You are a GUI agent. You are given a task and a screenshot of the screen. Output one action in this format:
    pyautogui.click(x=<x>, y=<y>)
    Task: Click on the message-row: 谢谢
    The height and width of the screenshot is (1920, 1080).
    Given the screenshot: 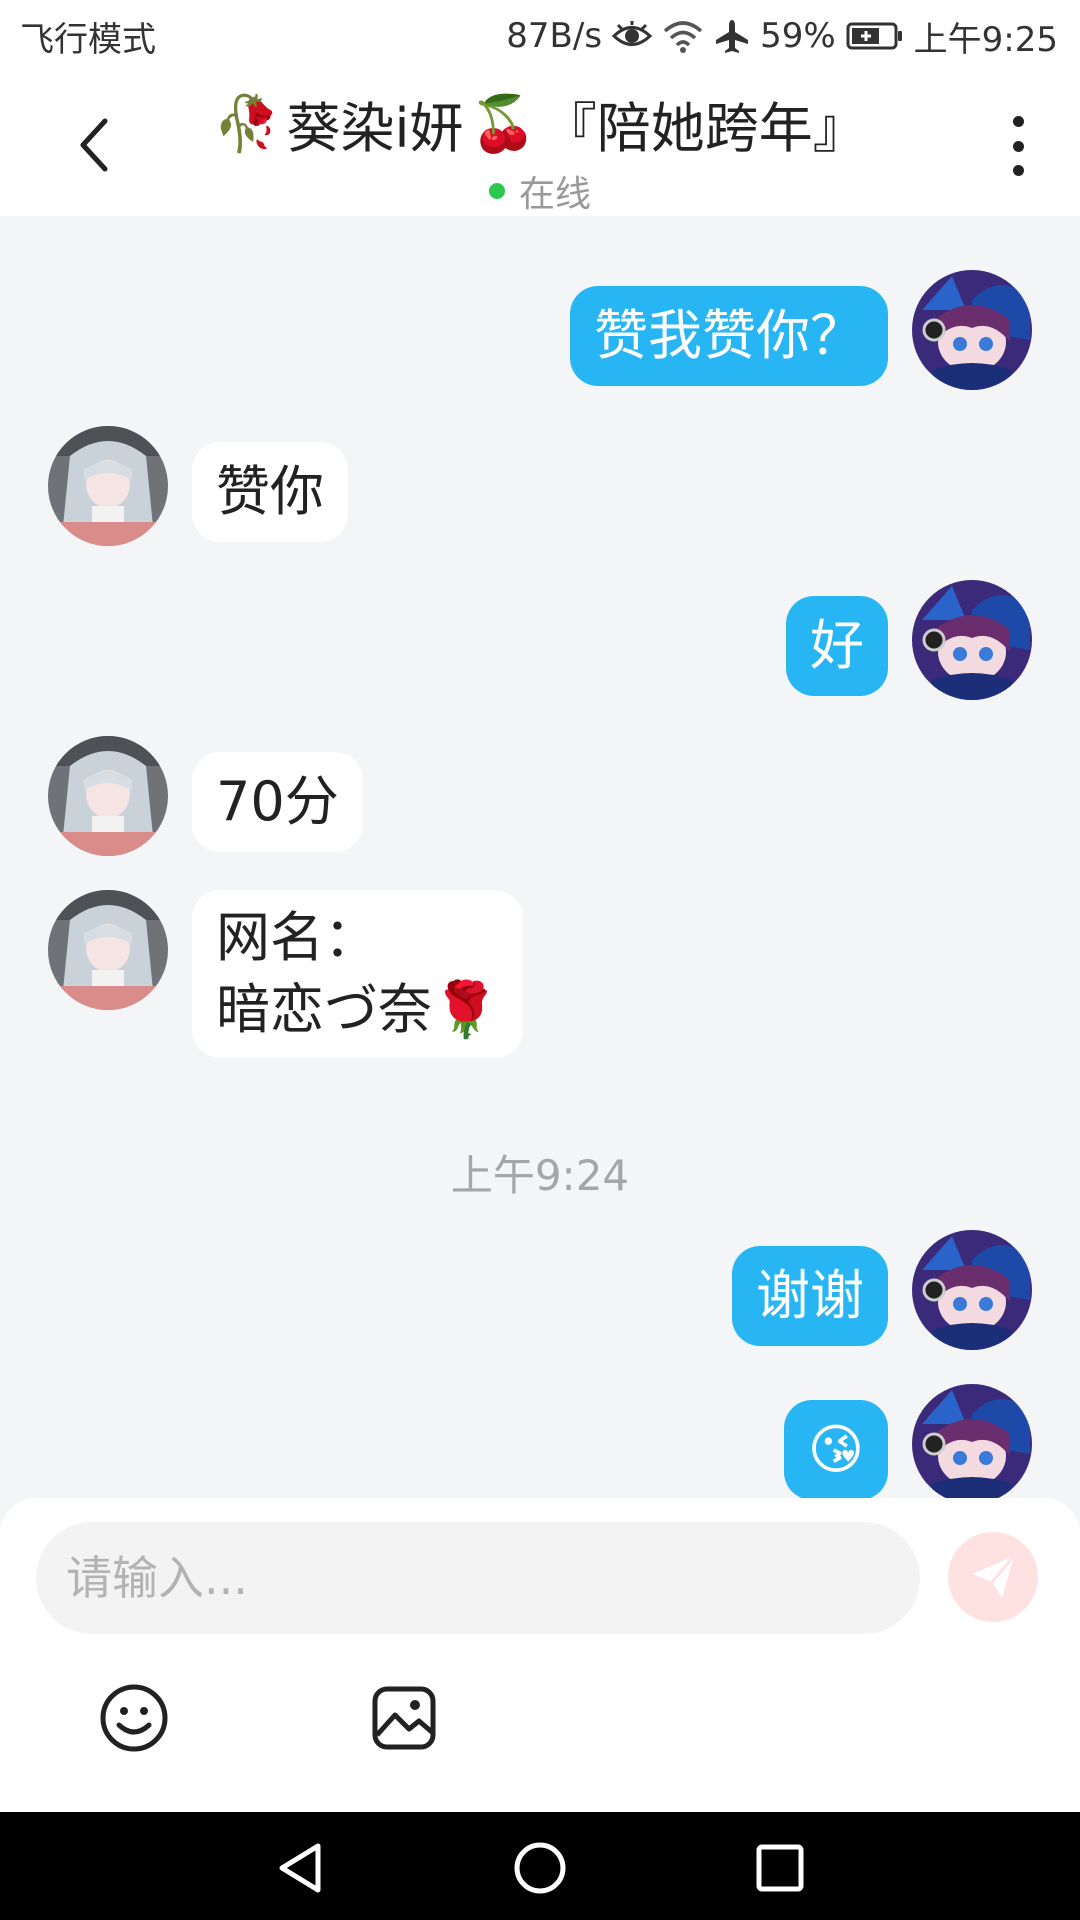 What is the action you would take?
    pyautogui.click(x=540, y=1290)
    